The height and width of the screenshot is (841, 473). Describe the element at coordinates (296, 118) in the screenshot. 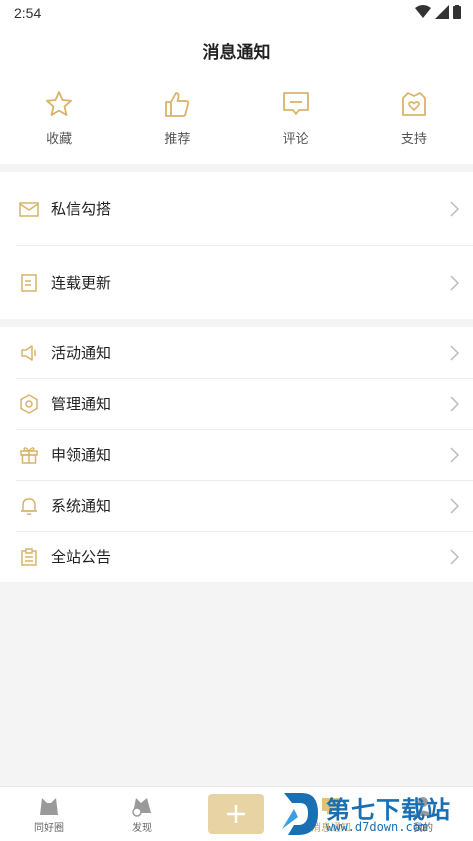

I see `quick-item-comments: 评论` at that location.